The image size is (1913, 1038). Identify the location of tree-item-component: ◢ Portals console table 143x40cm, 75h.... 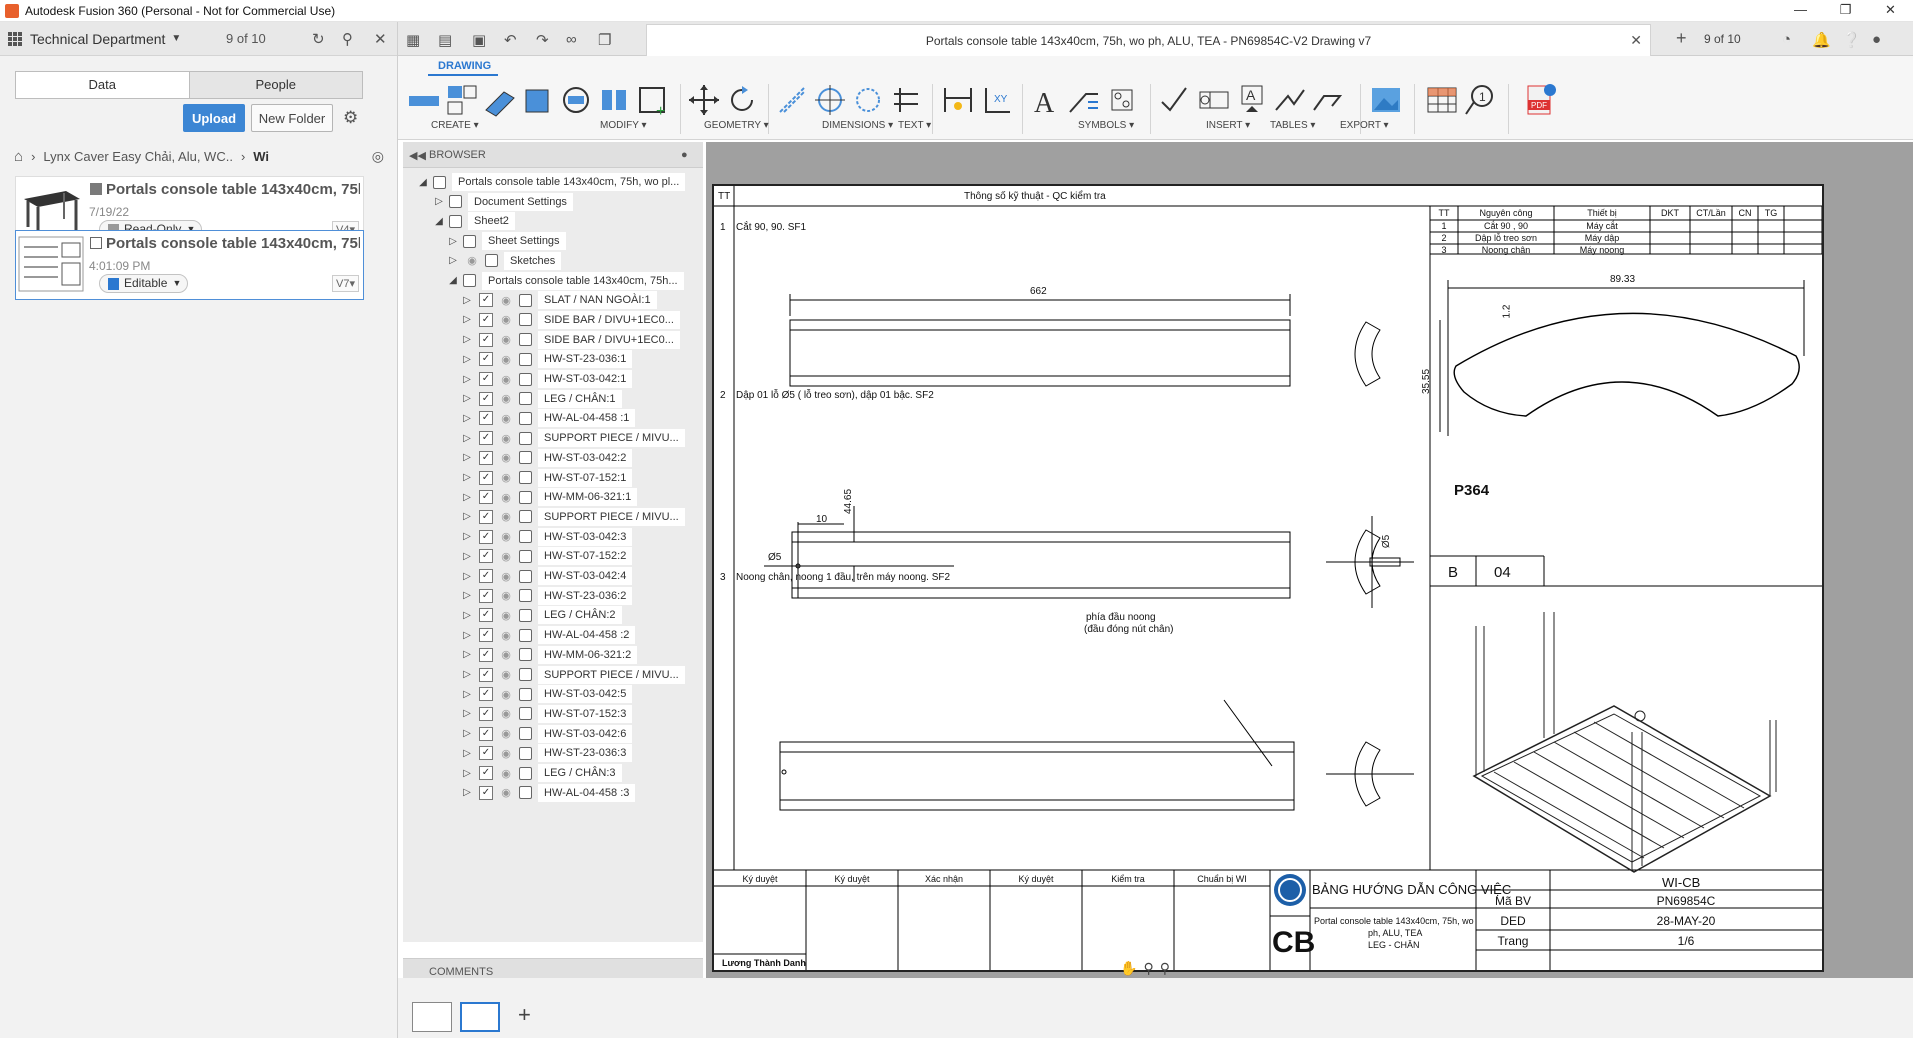
(565, 281).